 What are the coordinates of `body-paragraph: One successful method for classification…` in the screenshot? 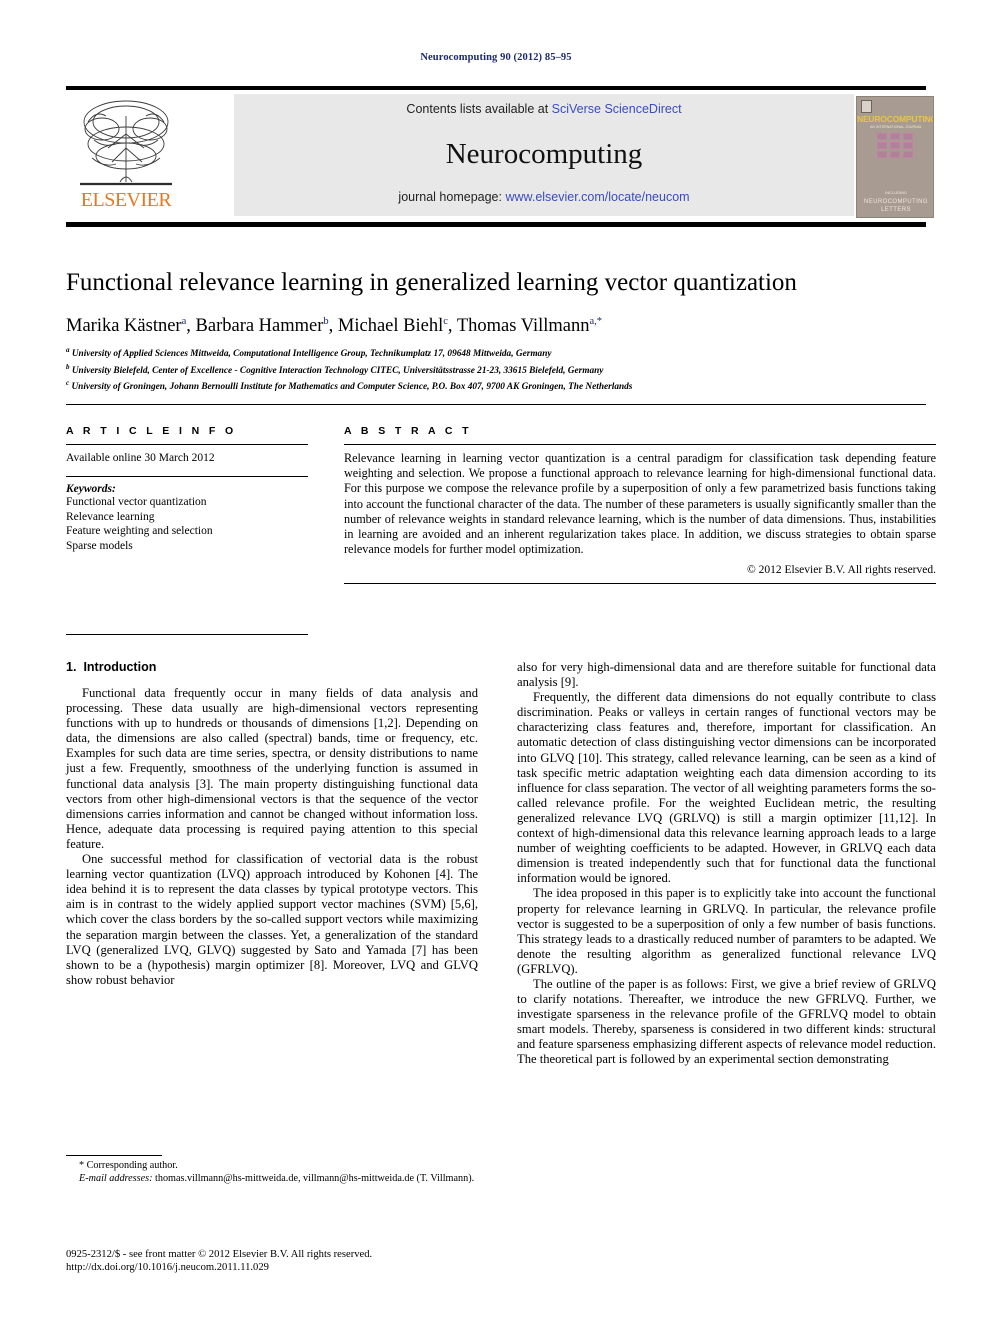 It's located at (272, 919).